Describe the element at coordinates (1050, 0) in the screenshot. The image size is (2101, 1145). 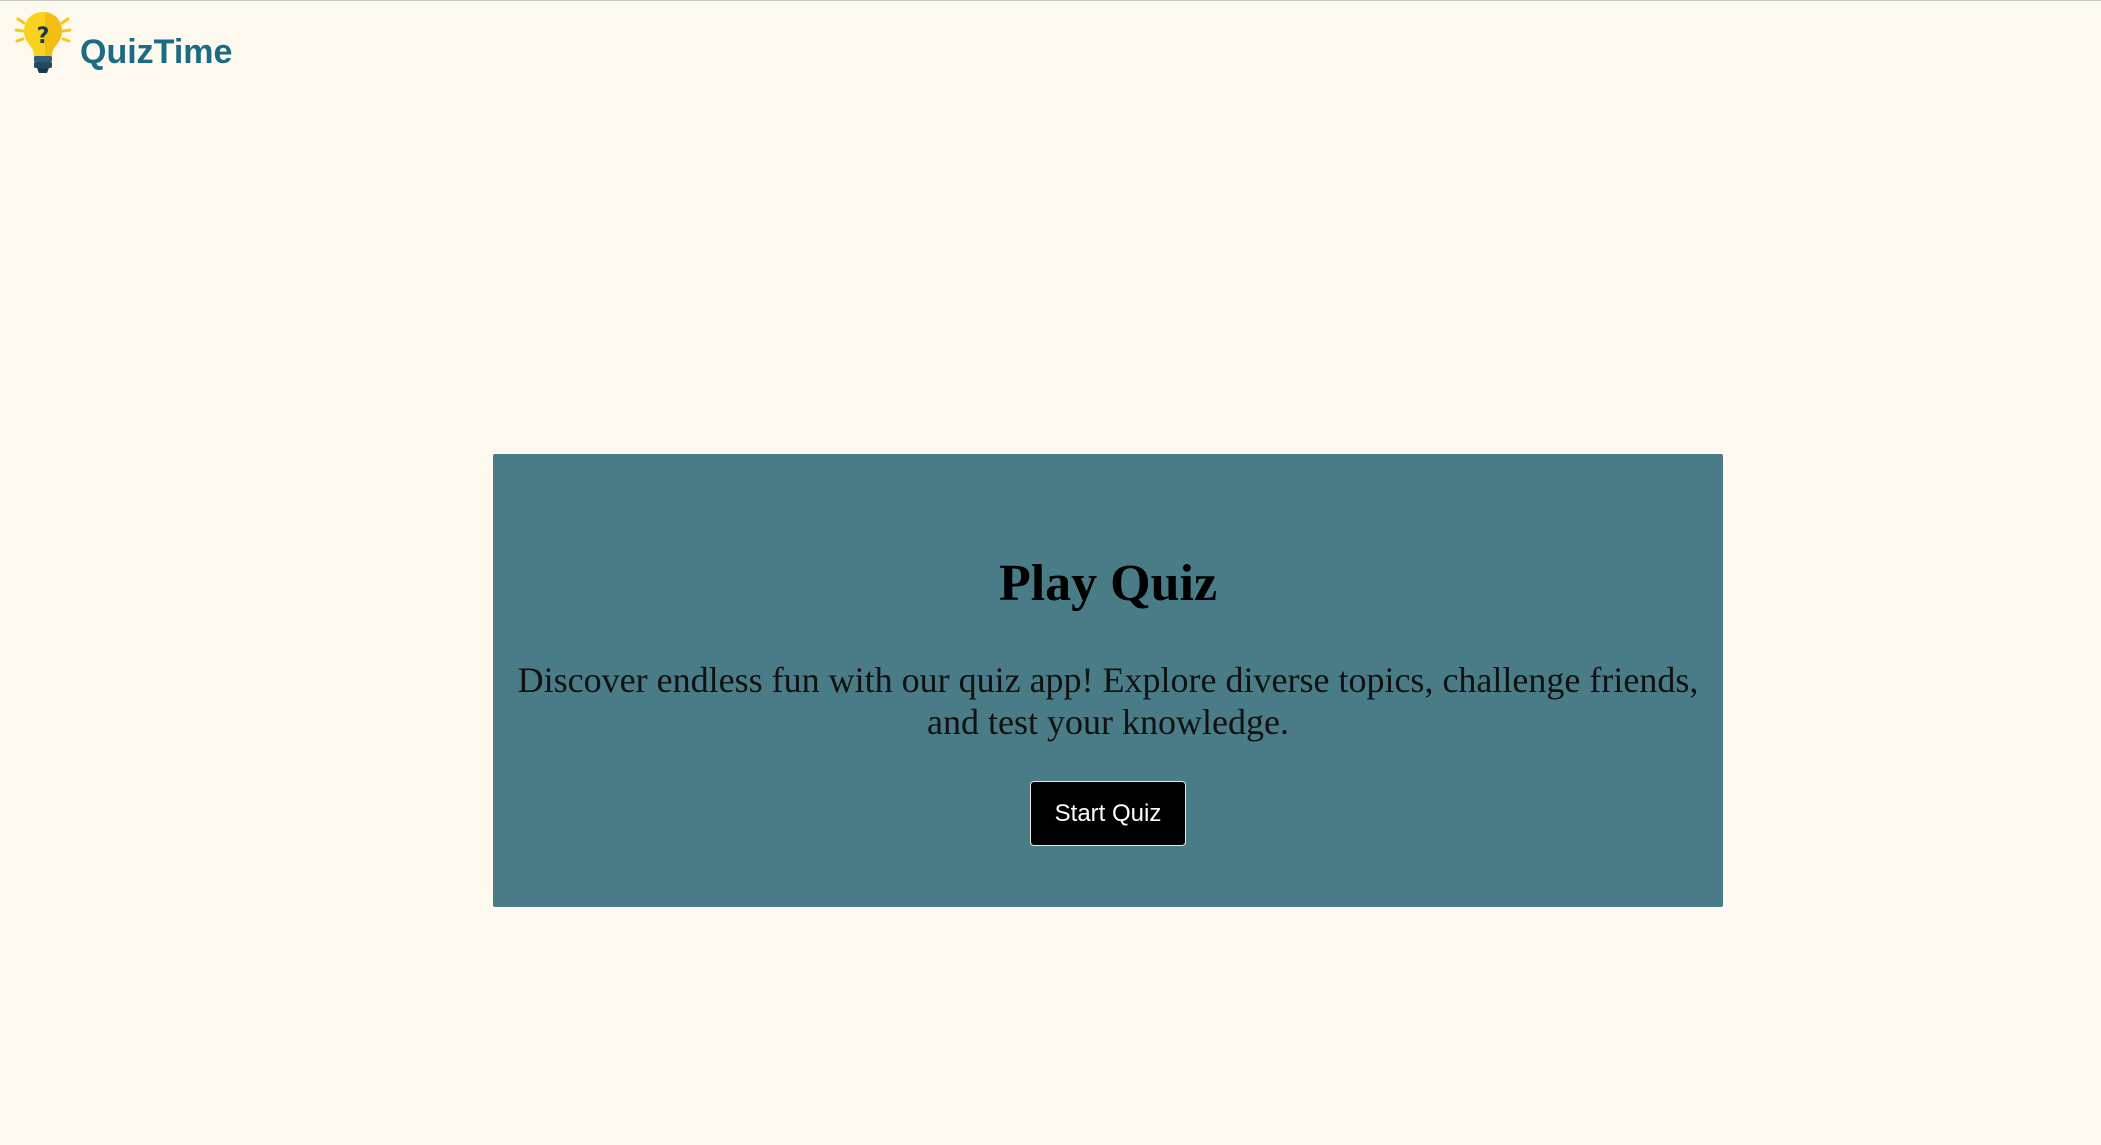
I see `top-divider` at that location.